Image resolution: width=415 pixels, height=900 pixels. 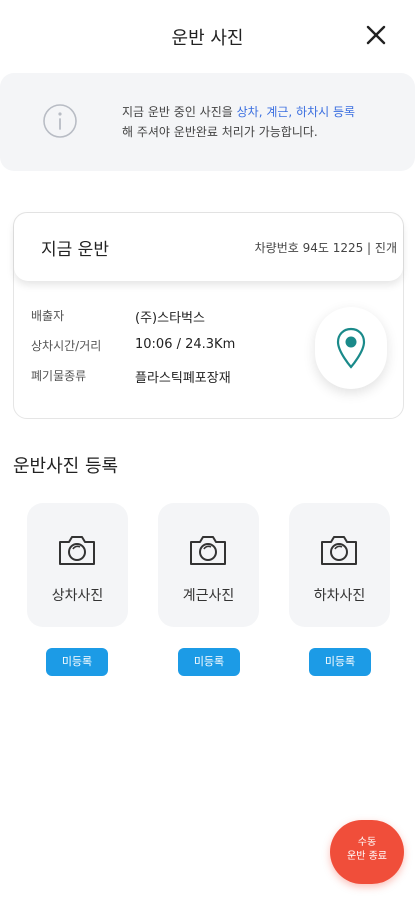 I want to click on detail-value: 플라스틱폐포장재, so click(x=183, y=378).